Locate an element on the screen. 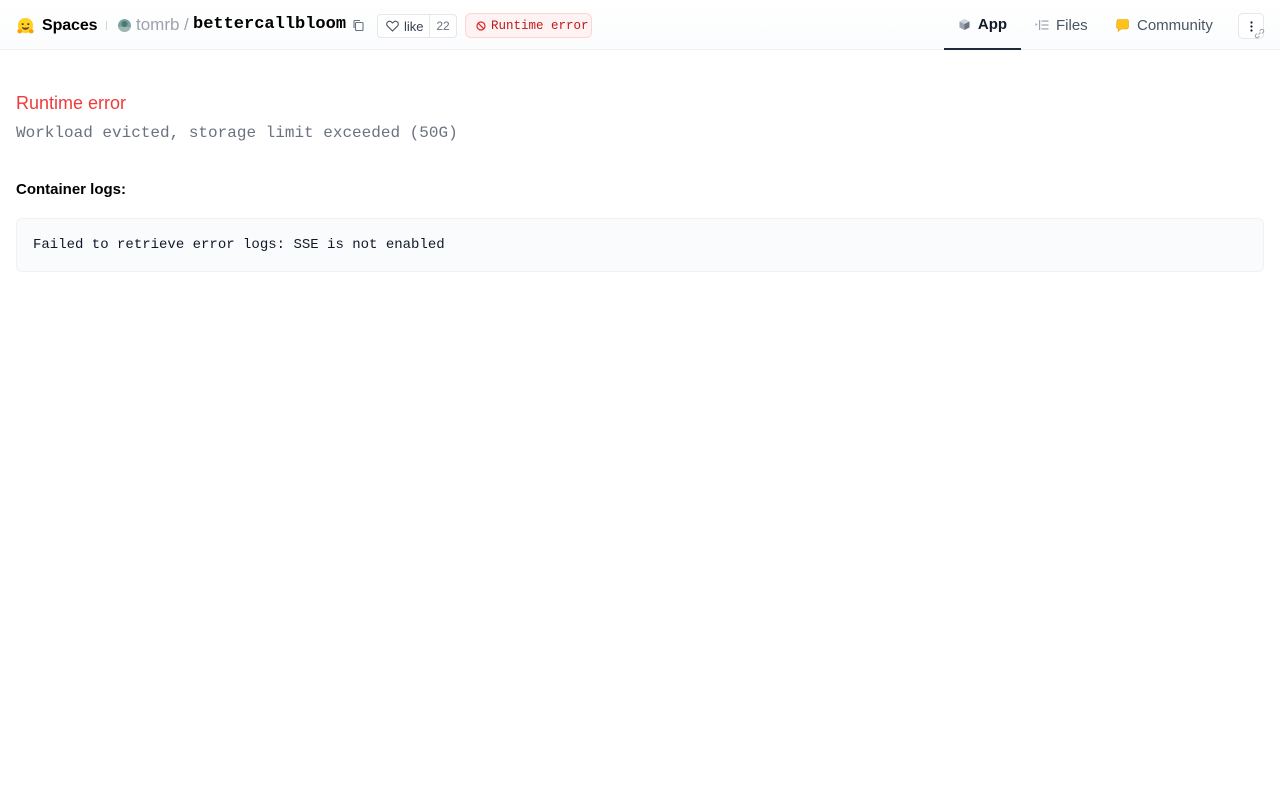  tab-community: Community is located at coordinates (1164, 25).